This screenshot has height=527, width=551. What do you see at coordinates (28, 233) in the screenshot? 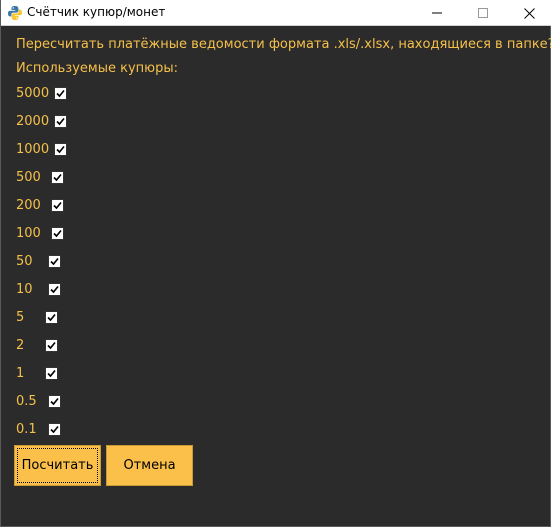
I see `denomination-label: 100` at bounding box center [28, 233].